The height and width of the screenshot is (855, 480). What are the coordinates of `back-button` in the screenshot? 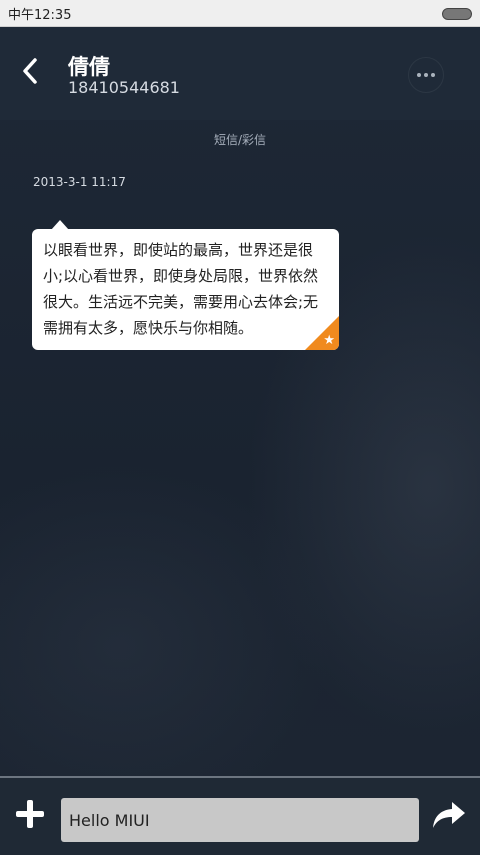 It's located at (30, 71).